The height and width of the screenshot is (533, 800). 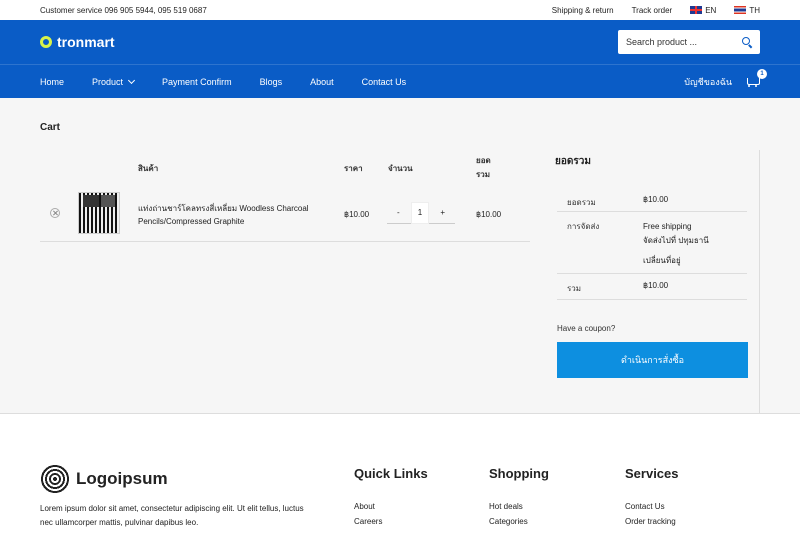 I want to click on lang-th-link: TH, so click(x=747, y=10).